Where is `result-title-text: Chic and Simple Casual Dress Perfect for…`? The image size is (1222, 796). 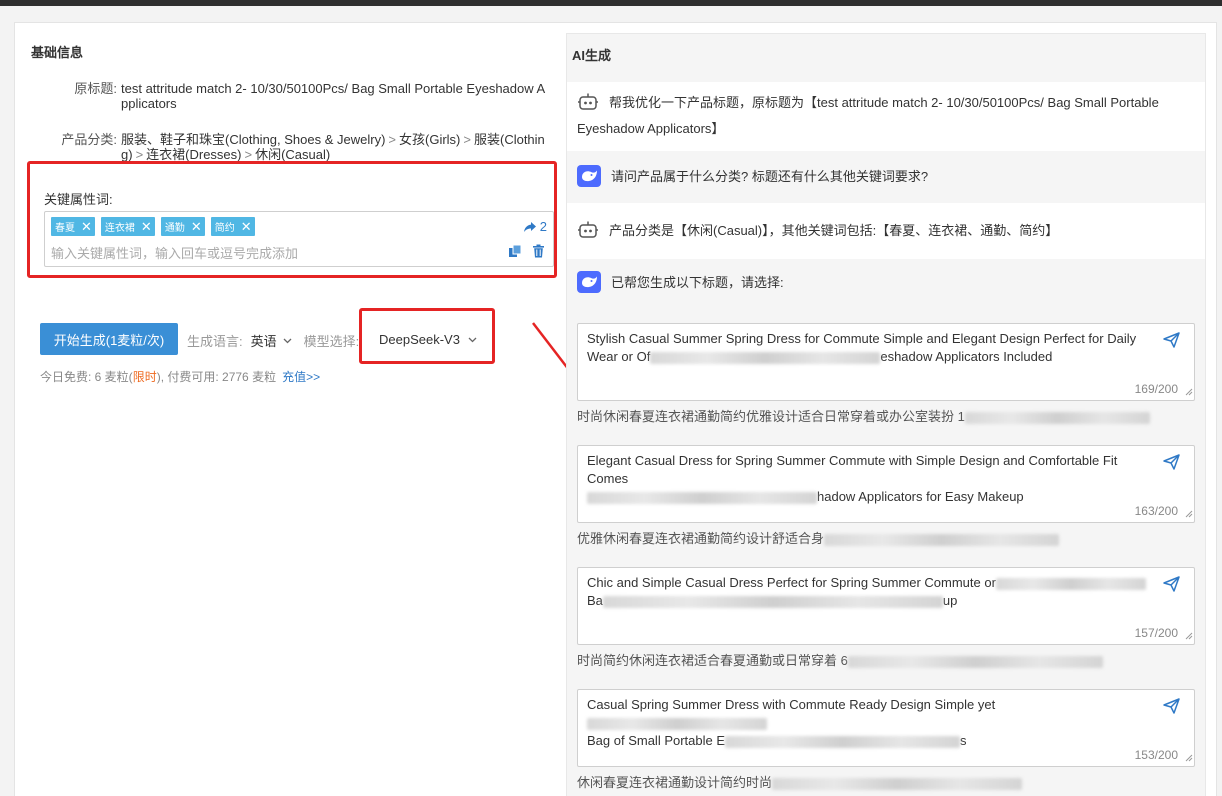 result-title-text: Chic and Simple Casual Dress Perfect for… is located at coordinates (872, 592).